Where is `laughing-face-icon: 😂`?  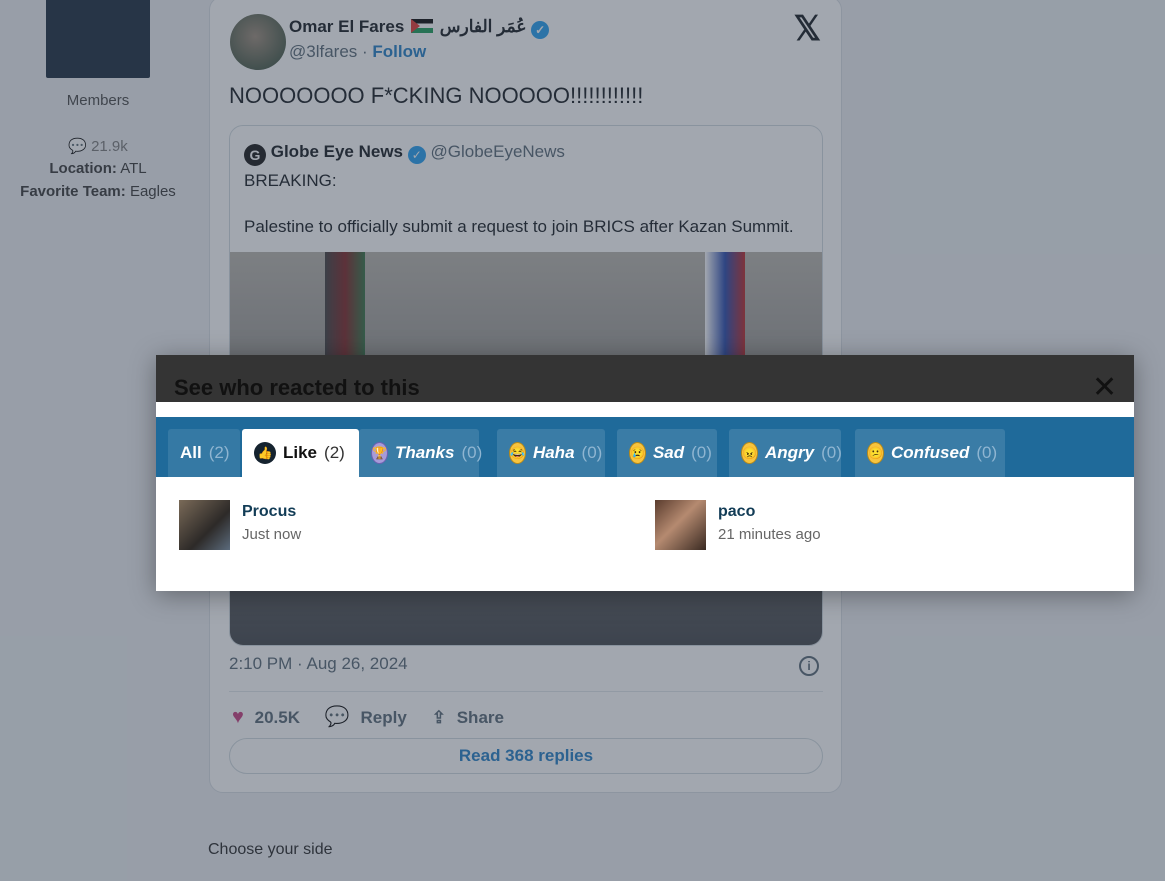 laughing-face-icon: 😂 is located at coordinates (517, 453).